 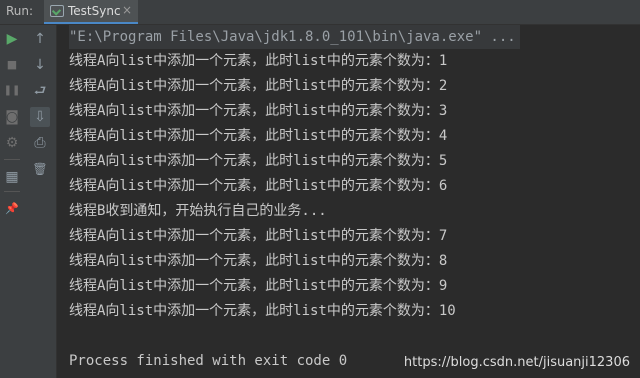 I want to click on stop-icon: ■, so click(x=12, y=65).